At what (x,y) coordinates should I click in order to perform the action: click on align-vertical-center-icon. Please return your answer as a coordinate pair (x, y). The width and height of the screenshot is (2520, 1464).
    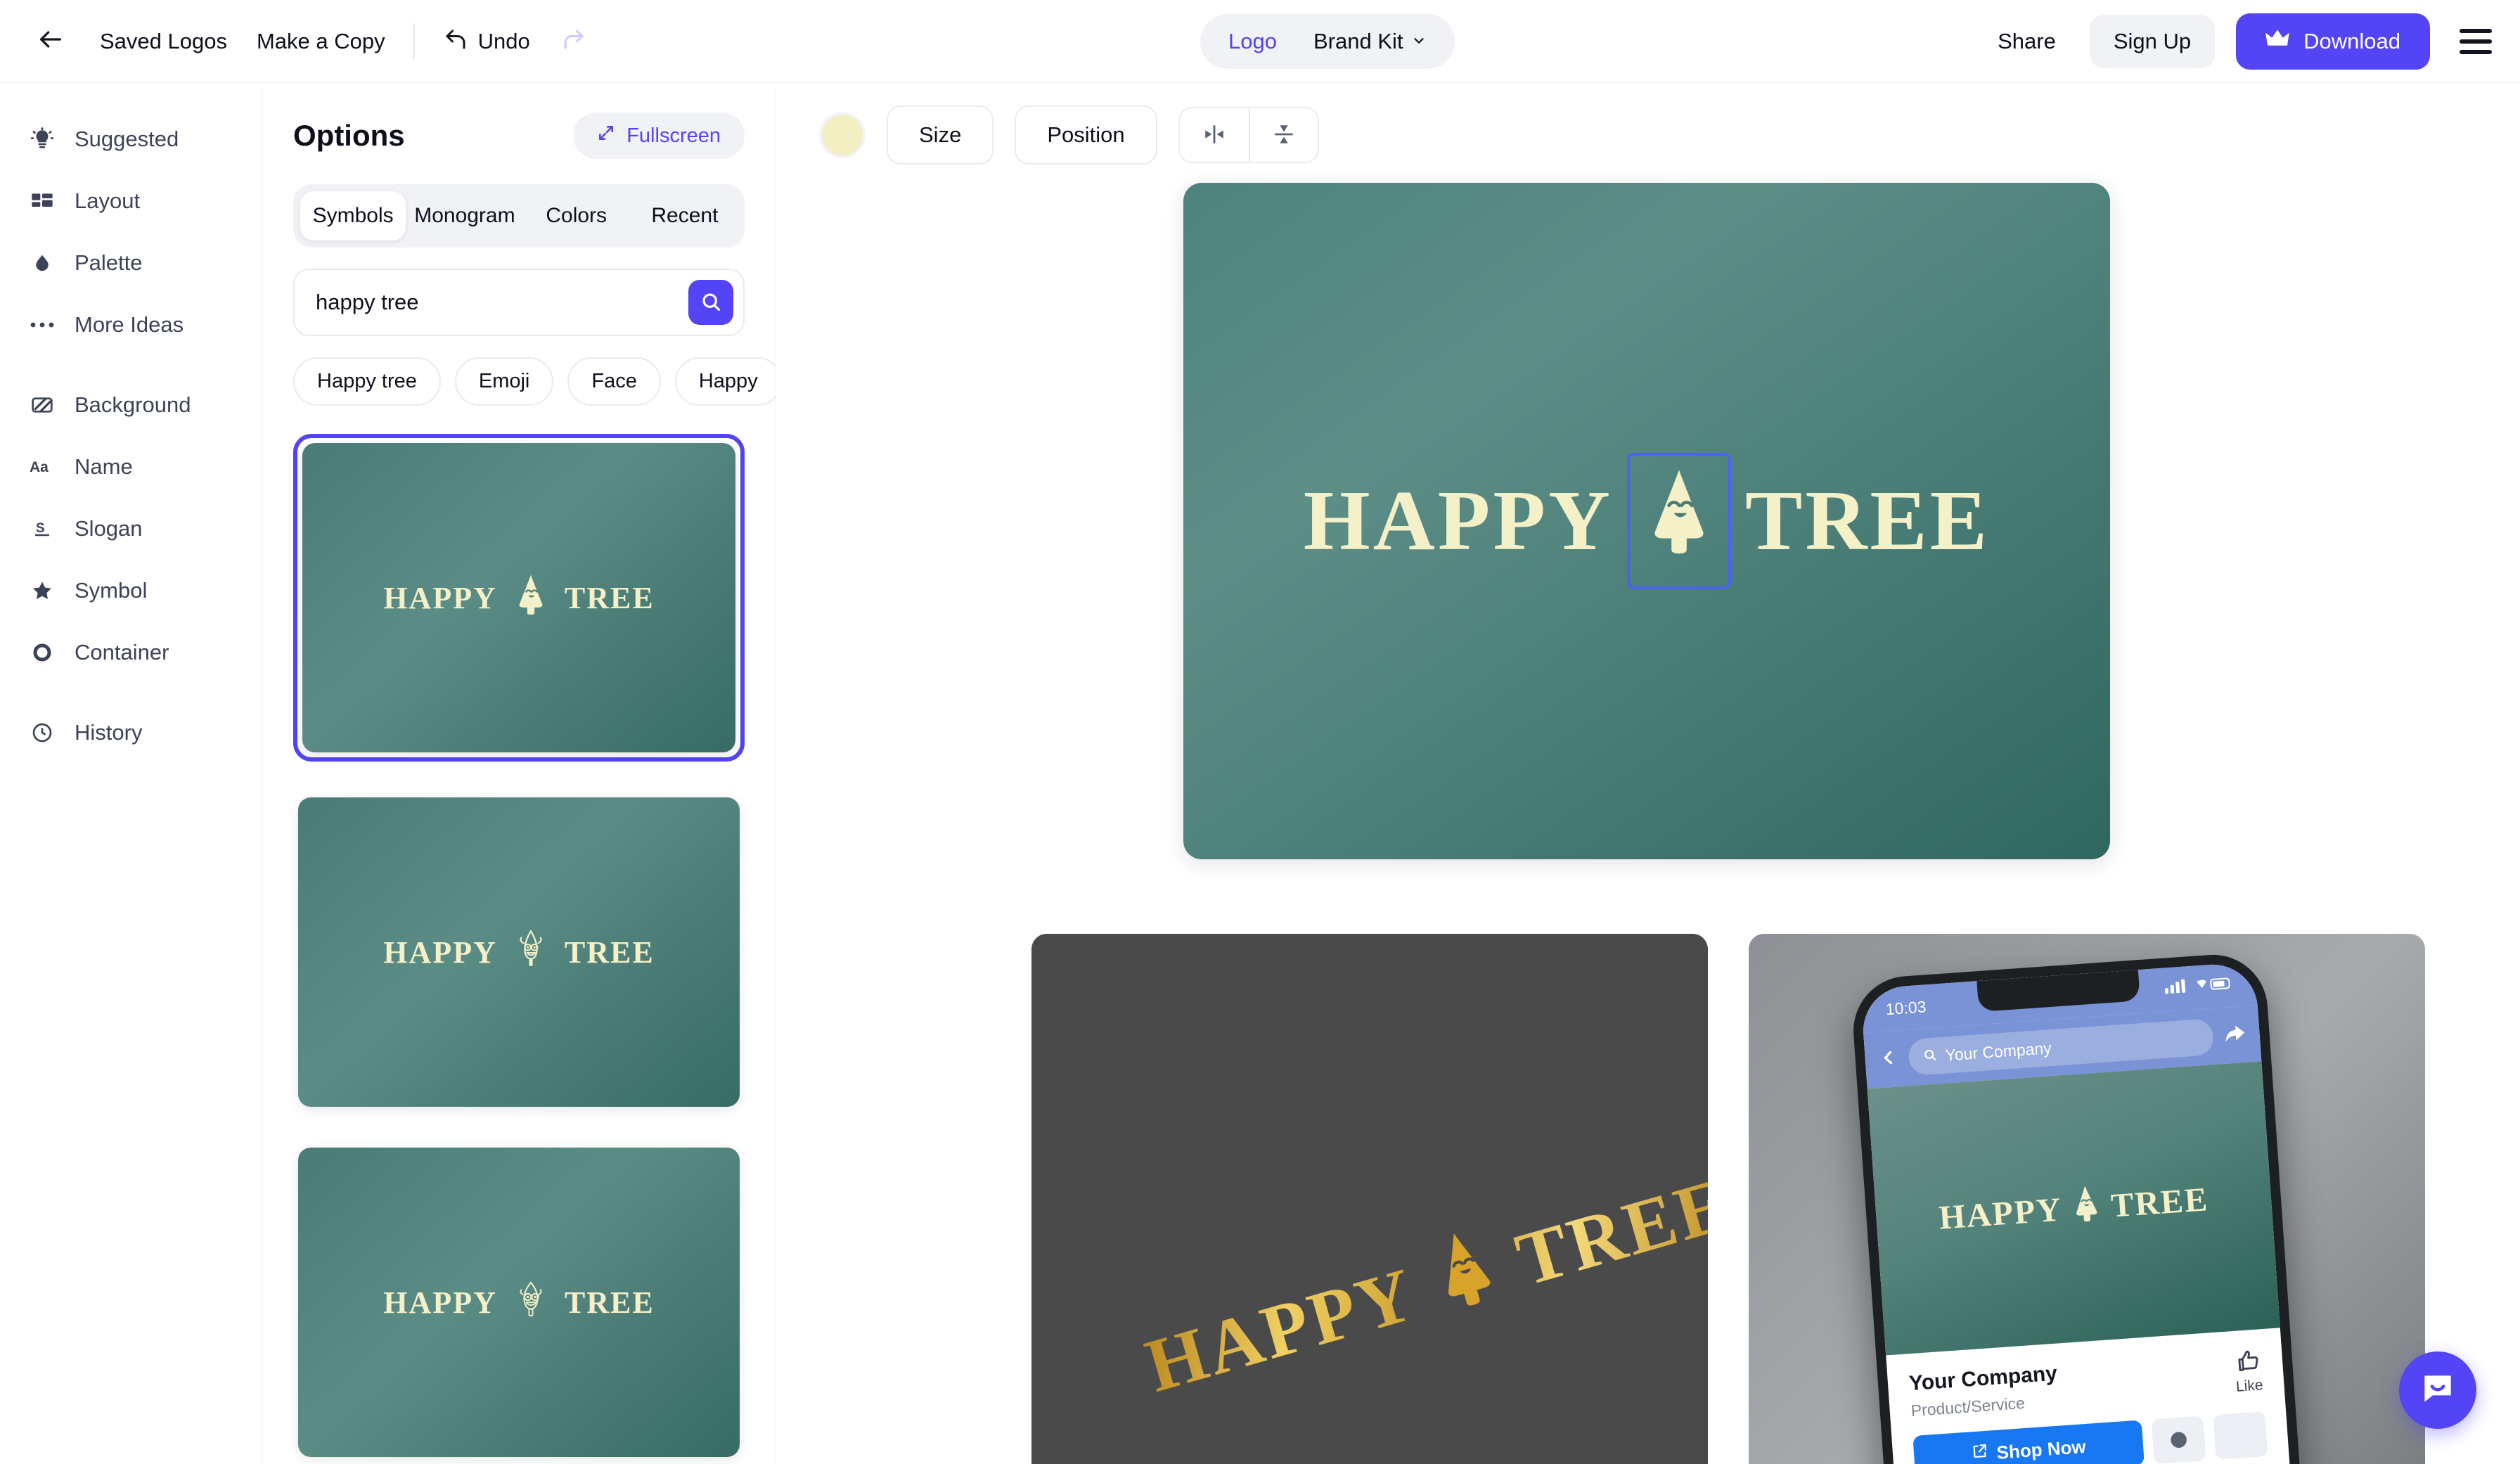
    Looking at the image, I should click on (1284, 135).